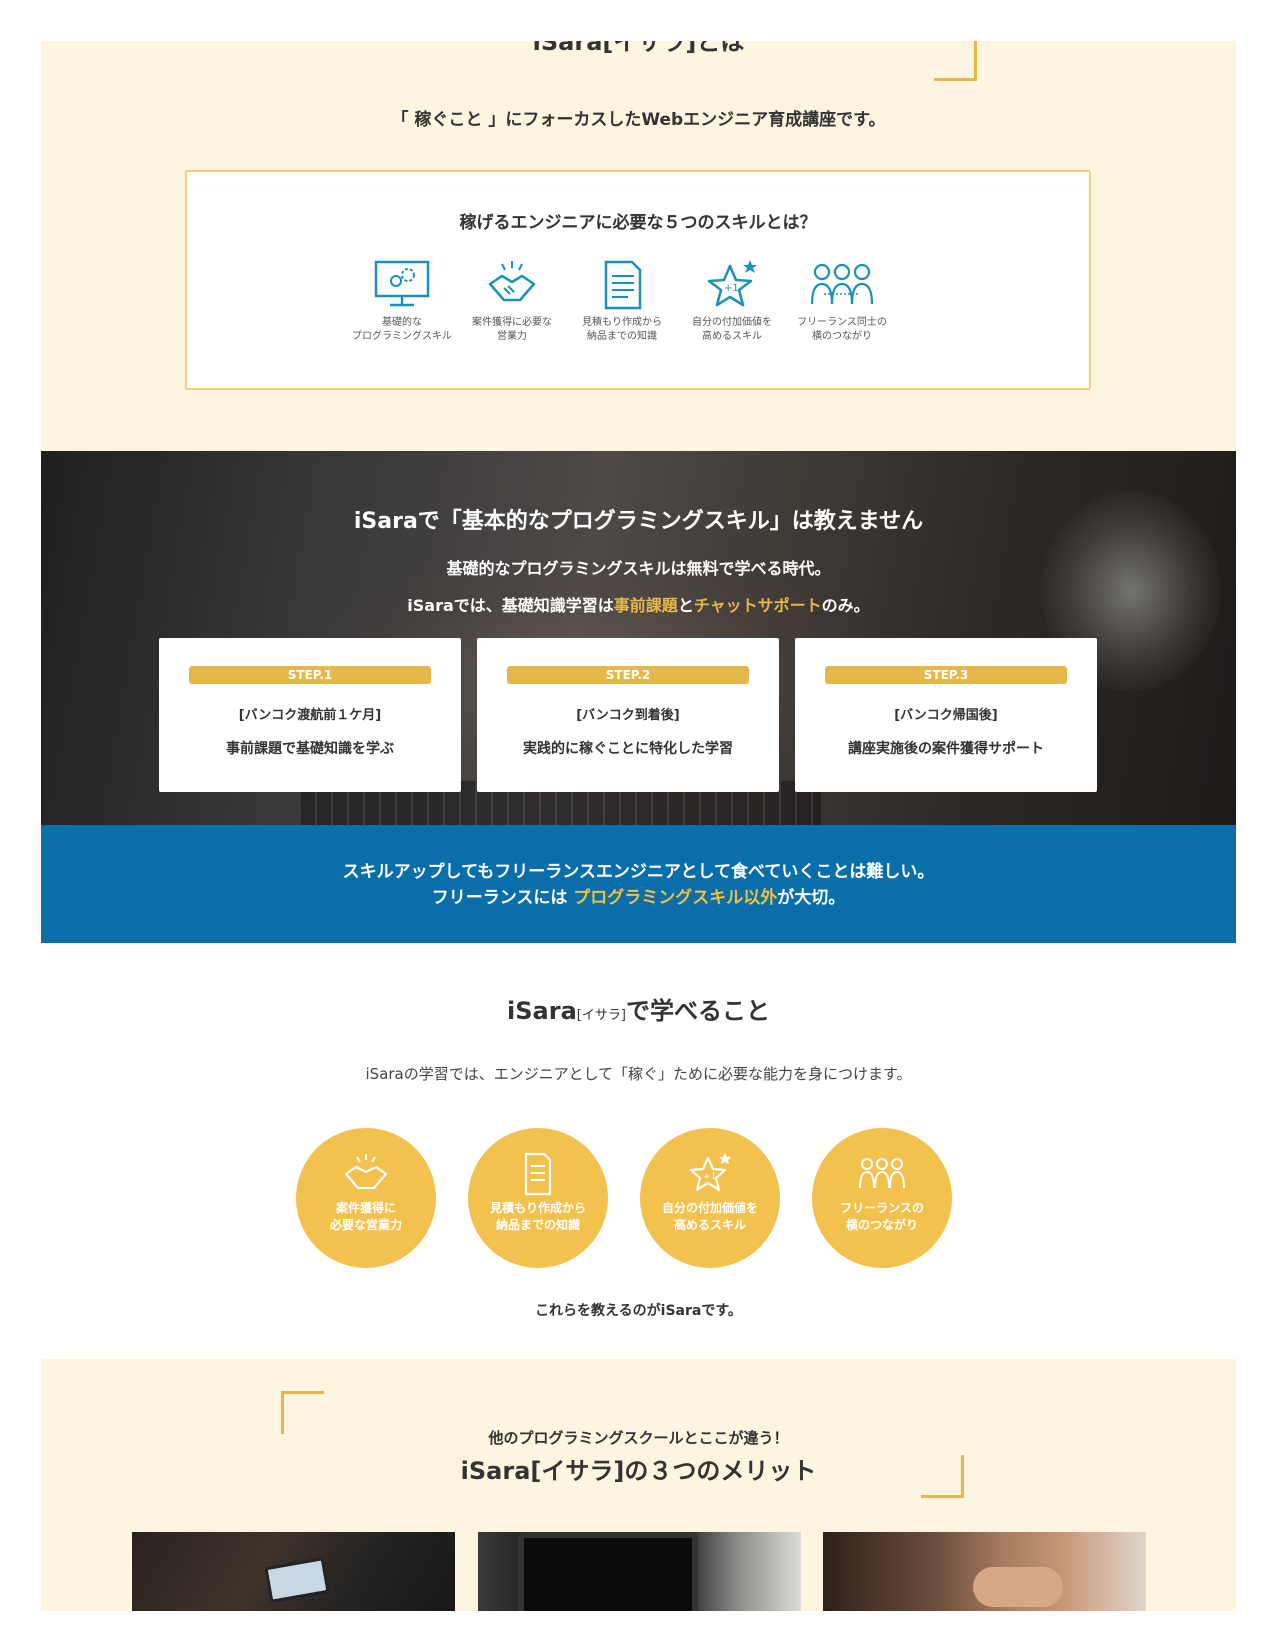 This screenshot has height=1650, width=1275. What do you see at coordinates (542, 1011) in the screenshot?
I see `title-brand: iSara` at bounding box center [542, 1011].